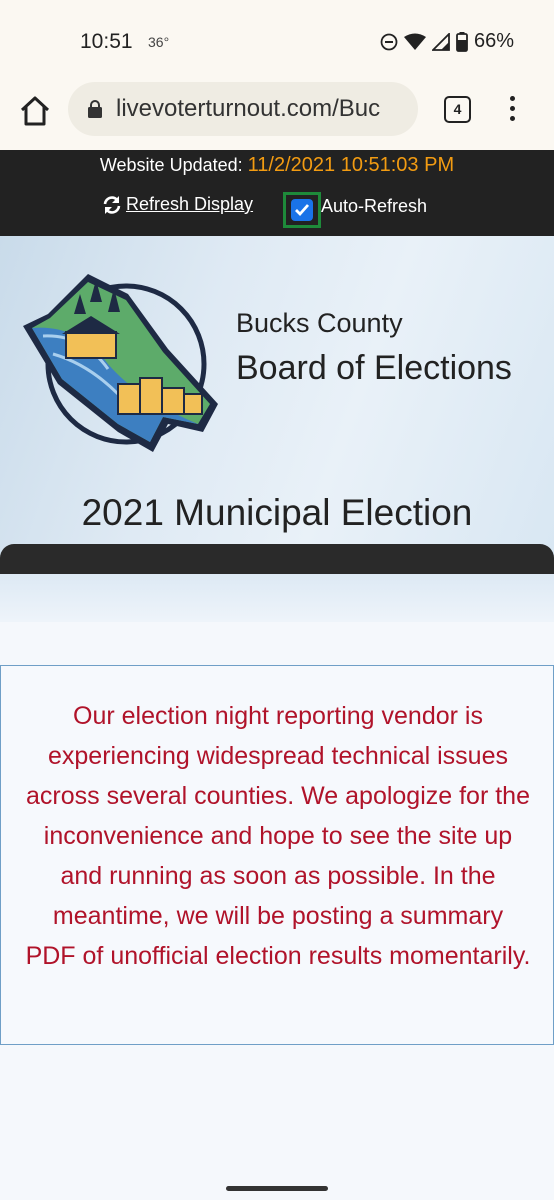 This screenshot has width=554, height=1200. Describe the element at coordinates (112, 204) in the screenshot. I see `refresh-icon` at that location.